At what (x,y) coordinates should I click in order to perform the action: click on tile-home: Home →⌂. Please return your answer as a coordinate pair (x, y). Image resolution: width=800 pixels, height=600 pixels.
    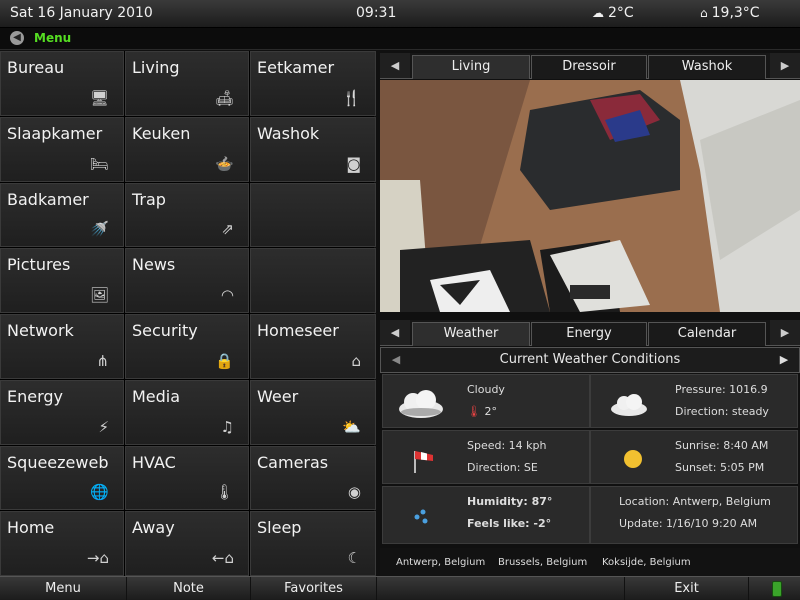
    Looking at the image, I should click on (62, 543).